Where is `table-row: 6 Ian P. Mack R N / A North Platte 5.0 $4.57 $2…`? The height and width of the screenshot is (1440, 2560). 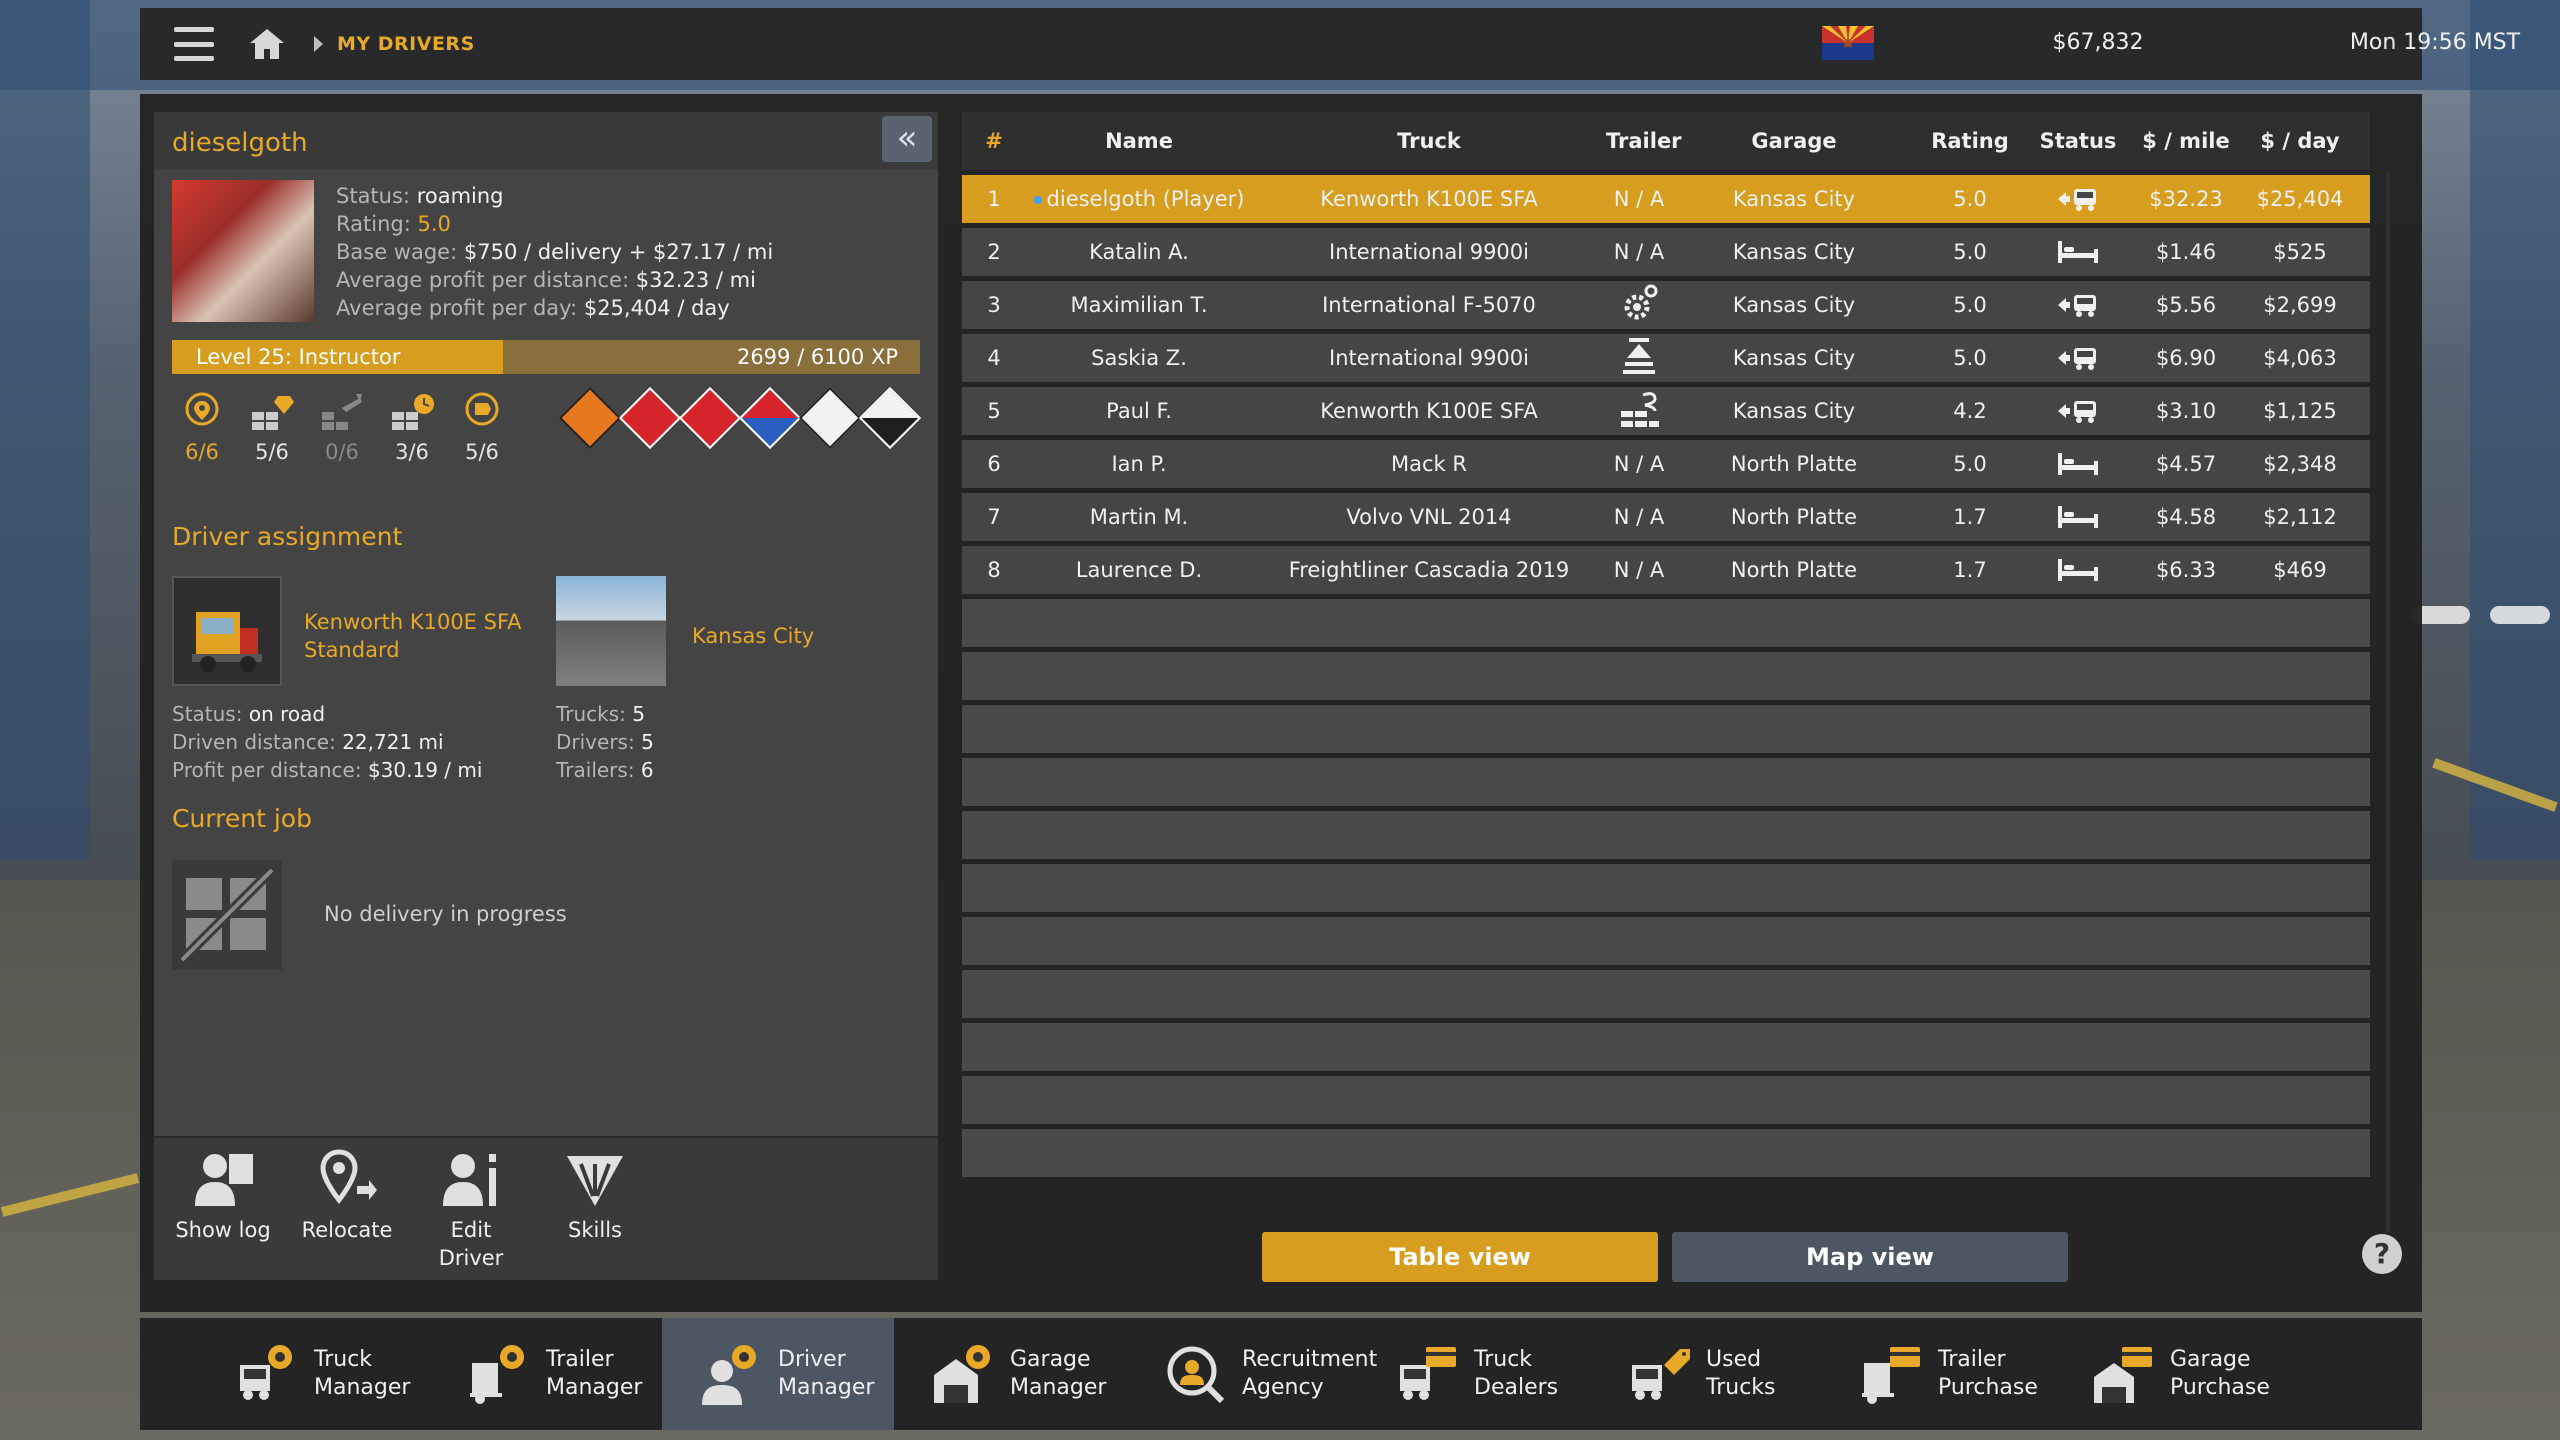 table-row: 6 Ian P. Mack R N / A North Platte 5.0 $4.57 $2… is located at coordinates (1666, 464).